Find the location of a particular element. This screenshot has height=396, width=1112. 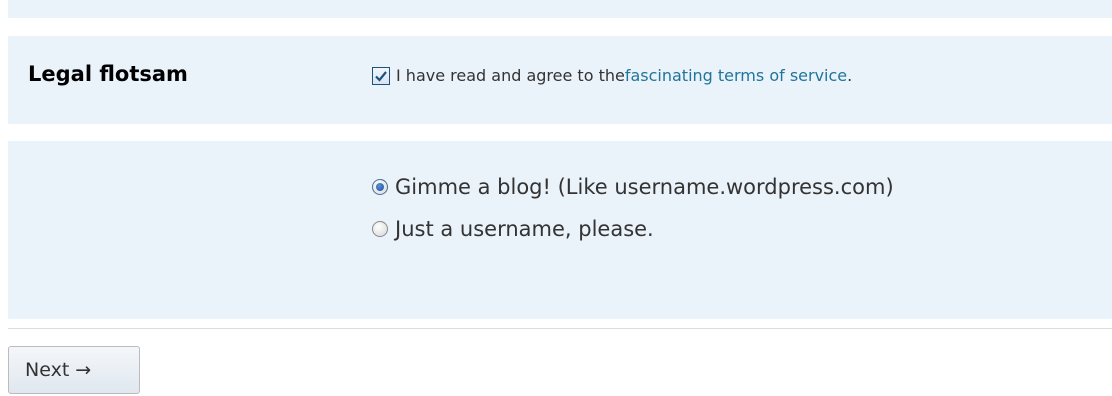

previous-form-row is located at coordinates (560, 9).